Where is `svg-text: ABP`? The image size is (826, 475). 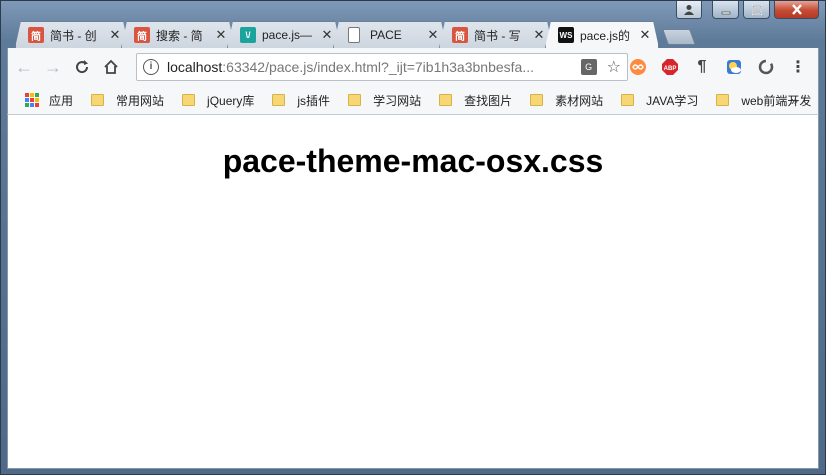 svg-text: ABP is located at coordinates (670, 69).